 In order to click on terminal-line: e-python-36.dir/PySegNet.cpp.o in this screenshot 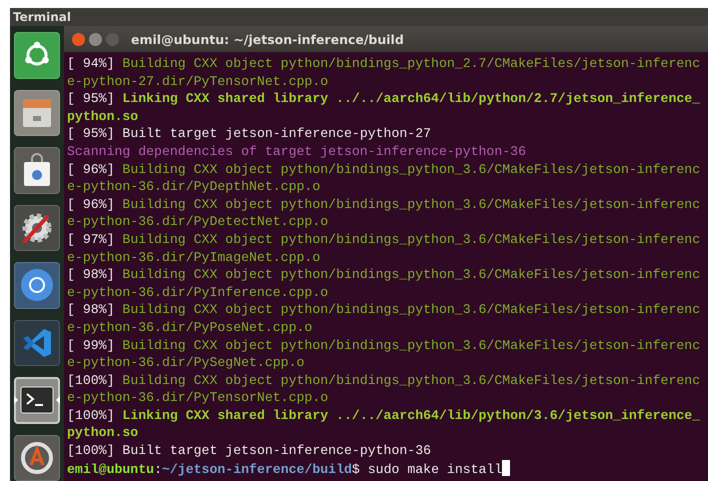, I will do `click(186, 363)`.